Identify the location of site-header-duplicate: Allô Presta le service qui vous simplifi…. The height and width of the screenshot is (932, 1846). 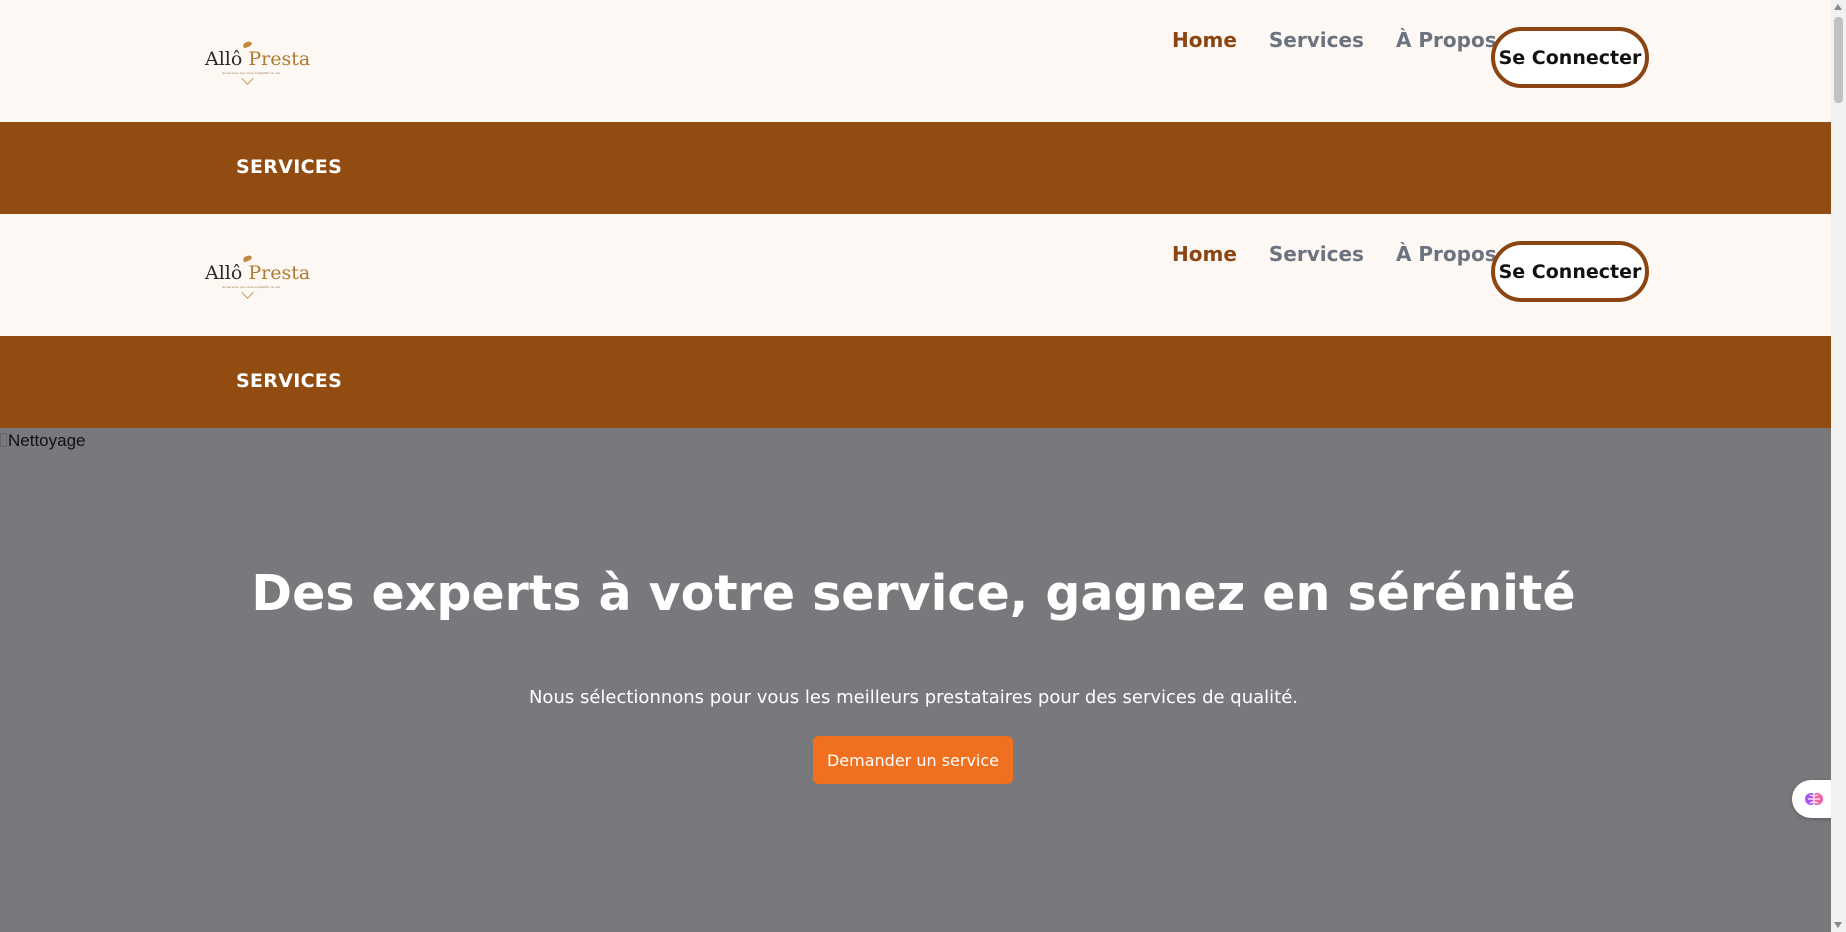
(915, 275).